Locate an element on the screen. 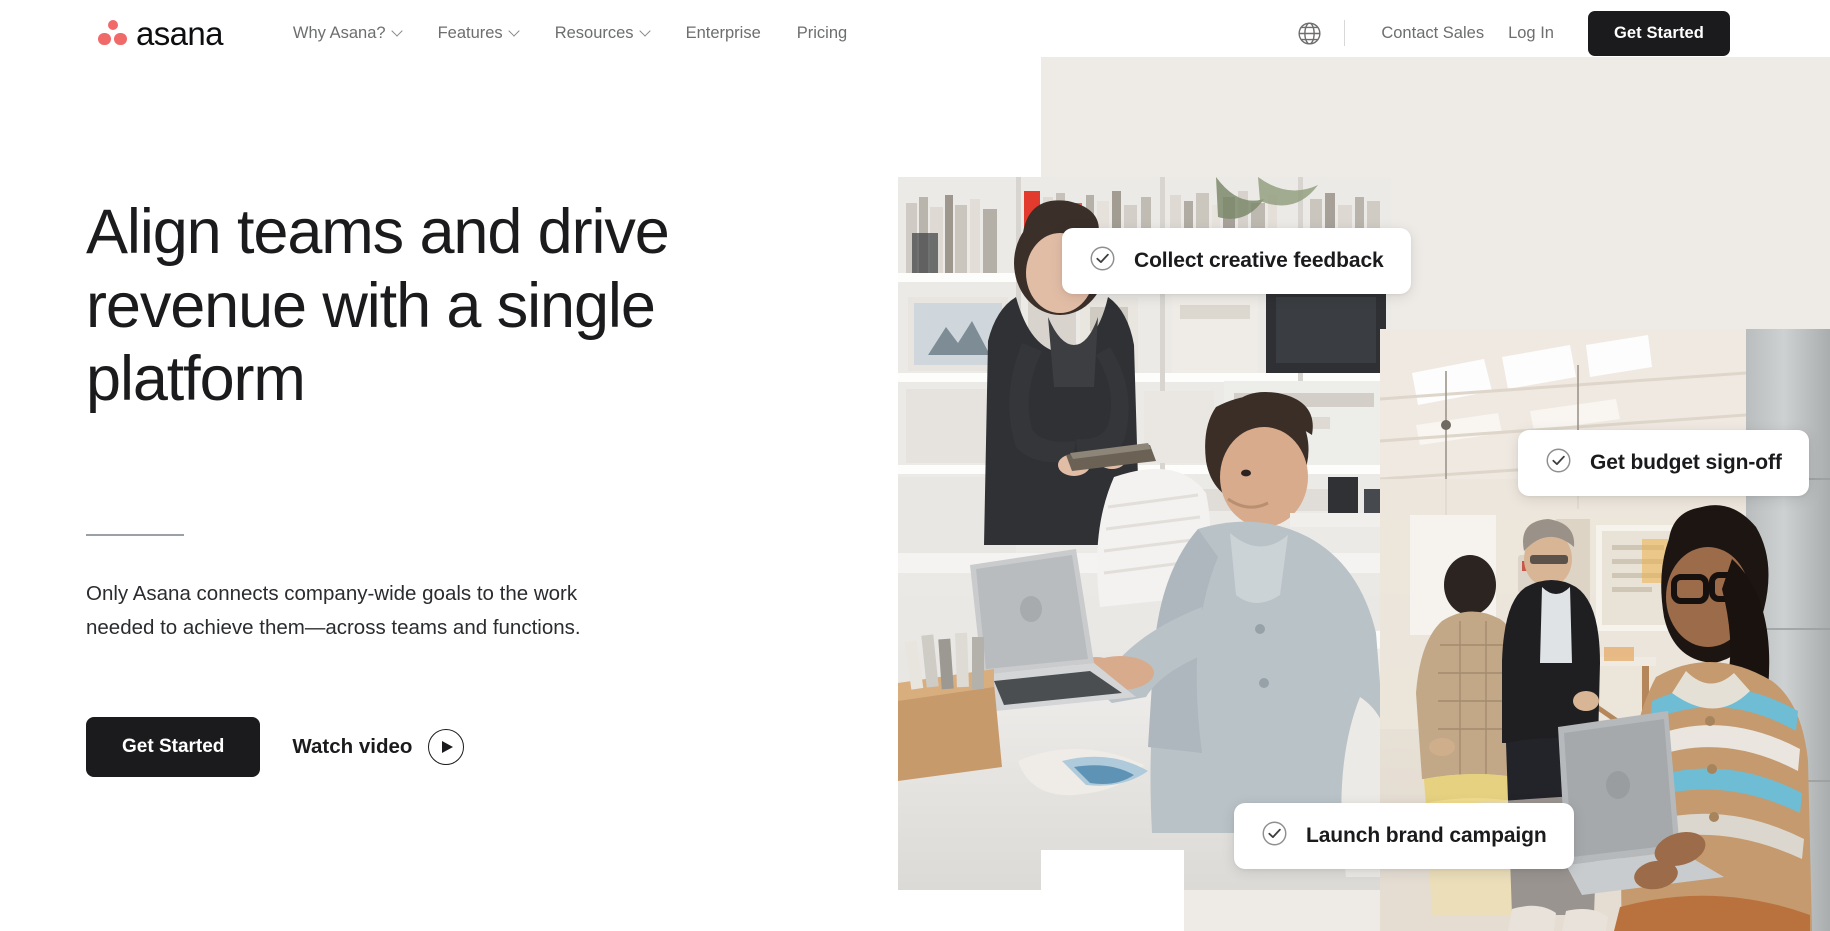  header-actions: Contact Sales Log In Get Started is located at coordinates (1511, 33).